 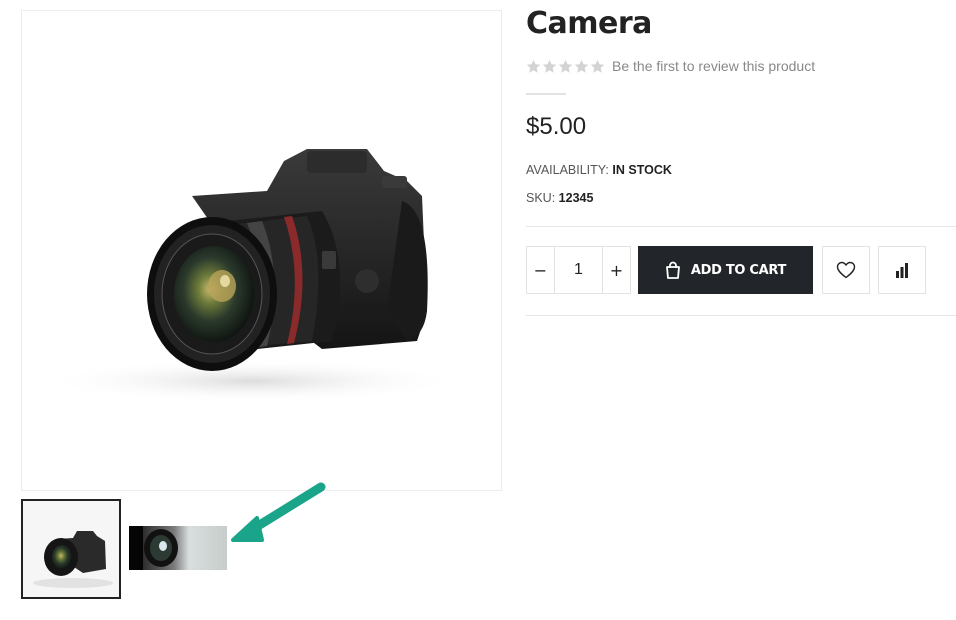 What do you see at coordinates (738, 270) in the screenshot?
I see `add-to-cart-label: ADD TO CART` at bounding box center [738, 270].